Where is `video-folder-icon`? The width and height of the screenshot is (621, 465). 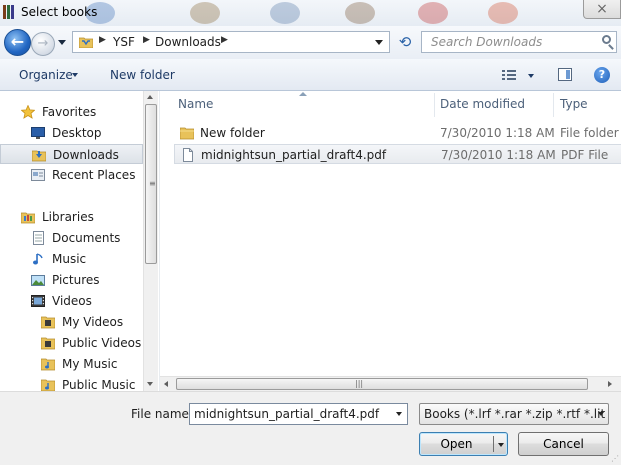
video-folder-icon is located at coordinates (48, 322).